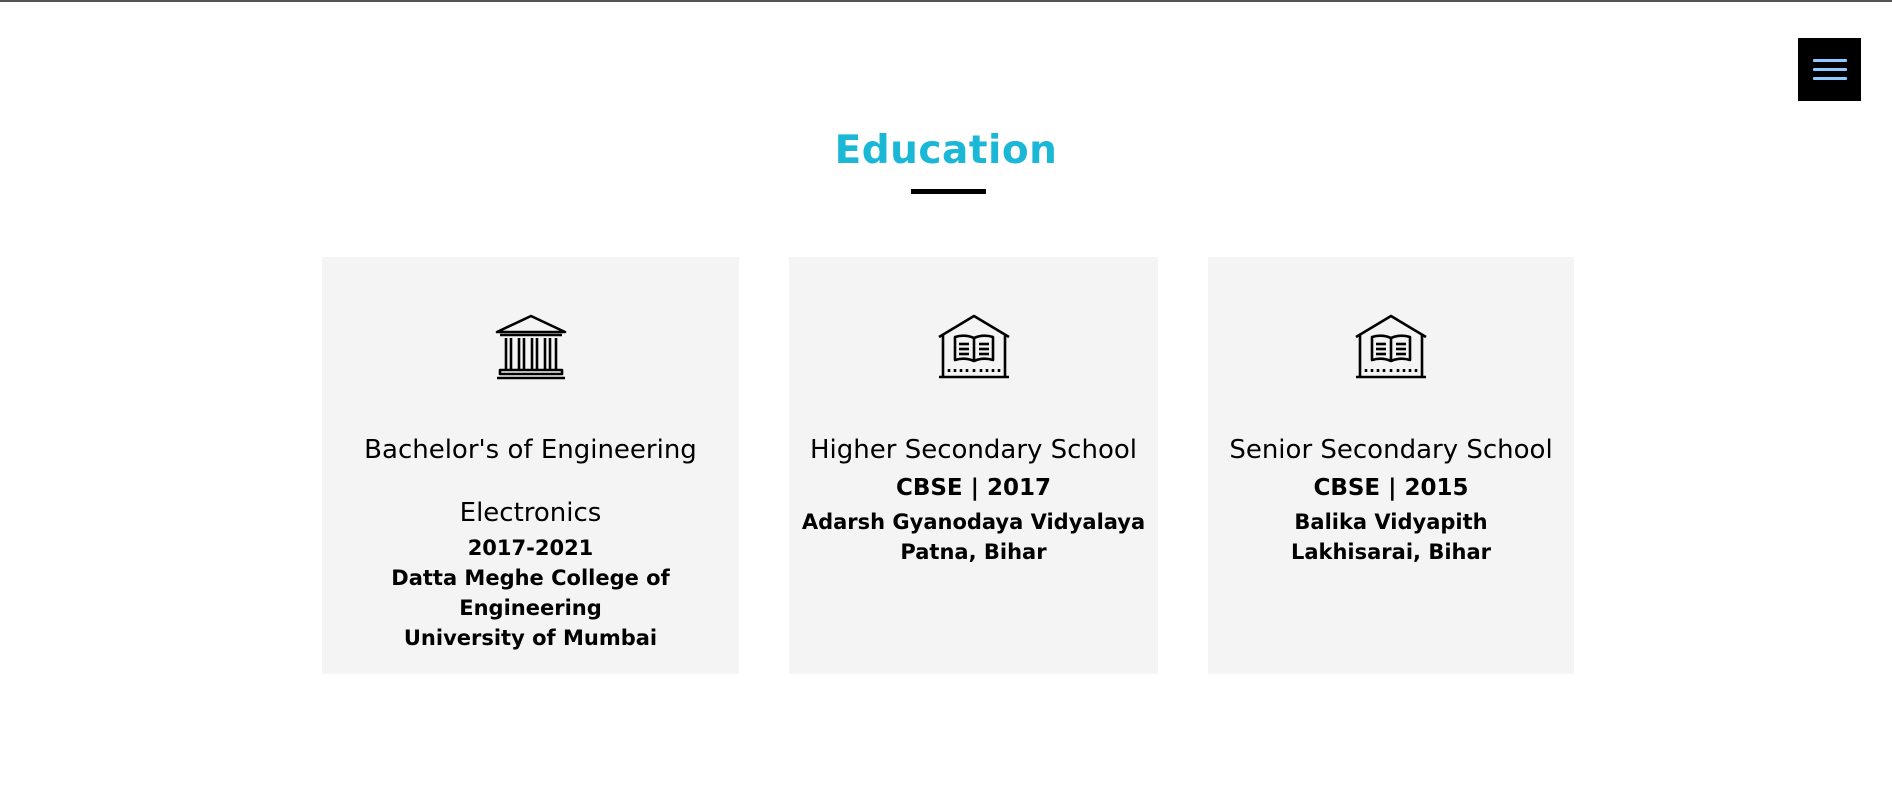 This screenshot has height=800, width=1892. Describe the element at coordinates (1829, 60) in the screenshot. I see `hamburger-menu-icon` at that location.